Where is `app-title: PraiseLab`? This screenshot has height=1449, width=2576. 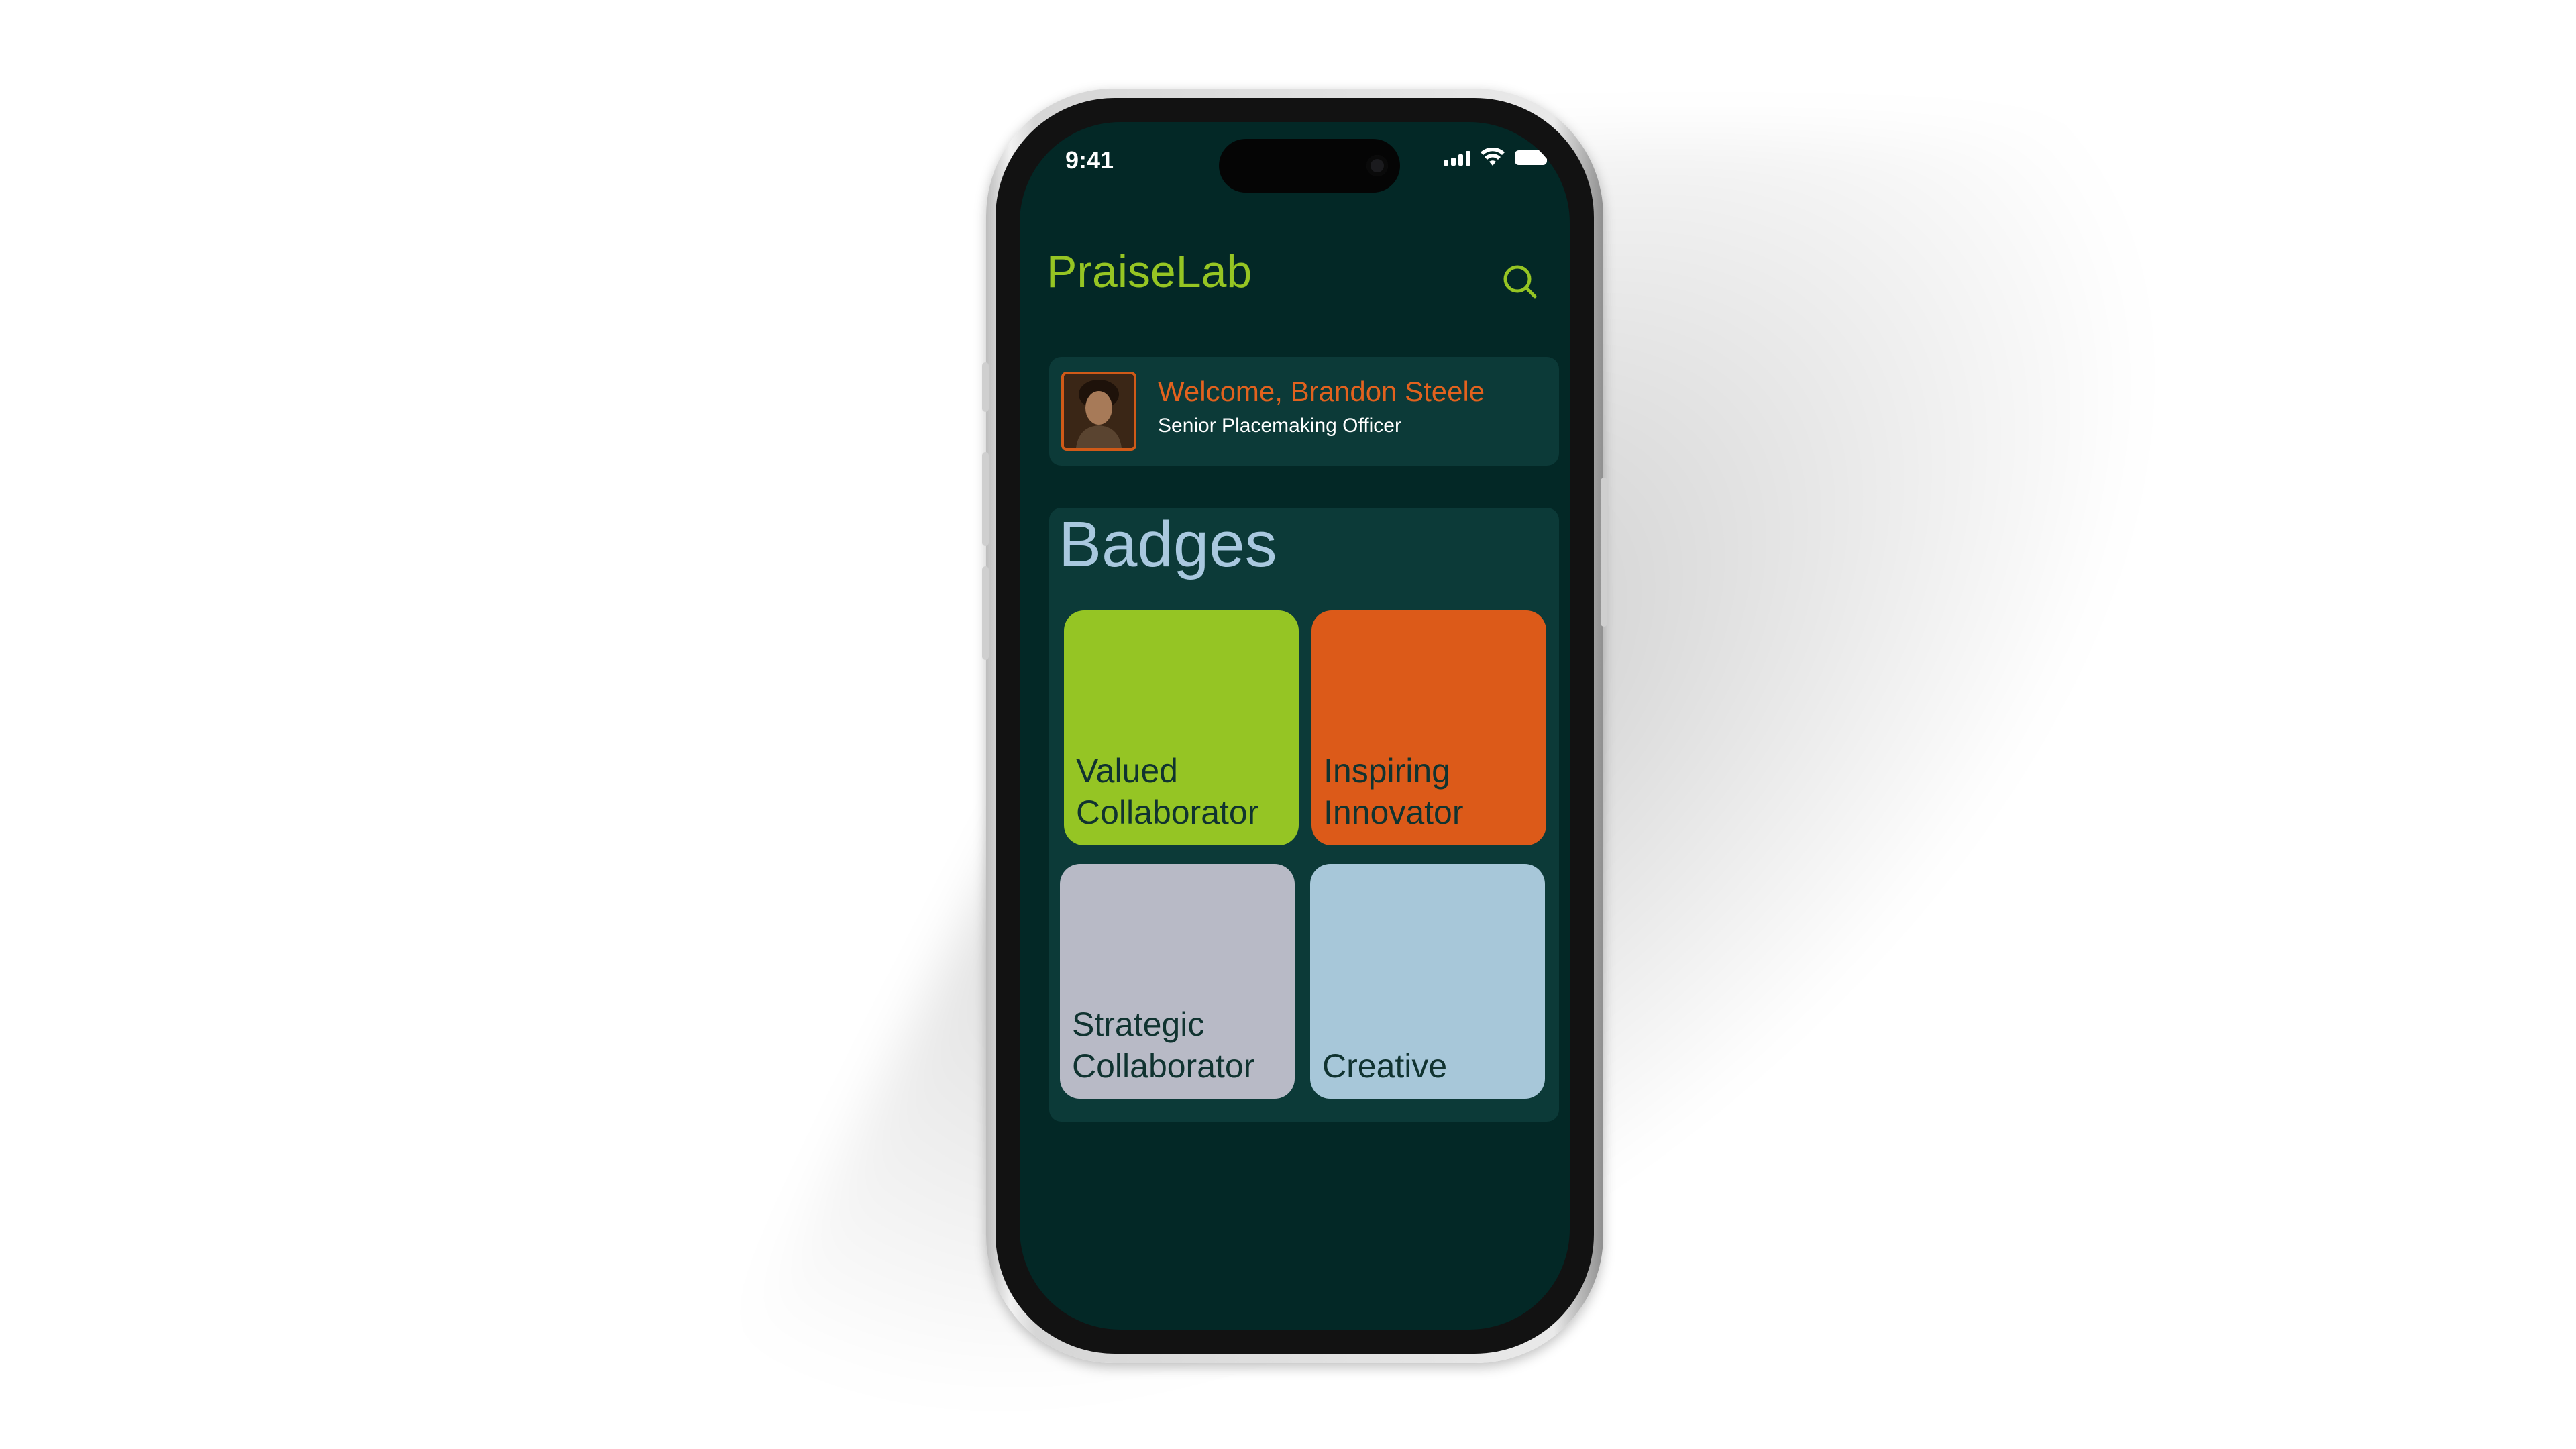
app-title: PraiseLab is located at coordinates (1149, 271).